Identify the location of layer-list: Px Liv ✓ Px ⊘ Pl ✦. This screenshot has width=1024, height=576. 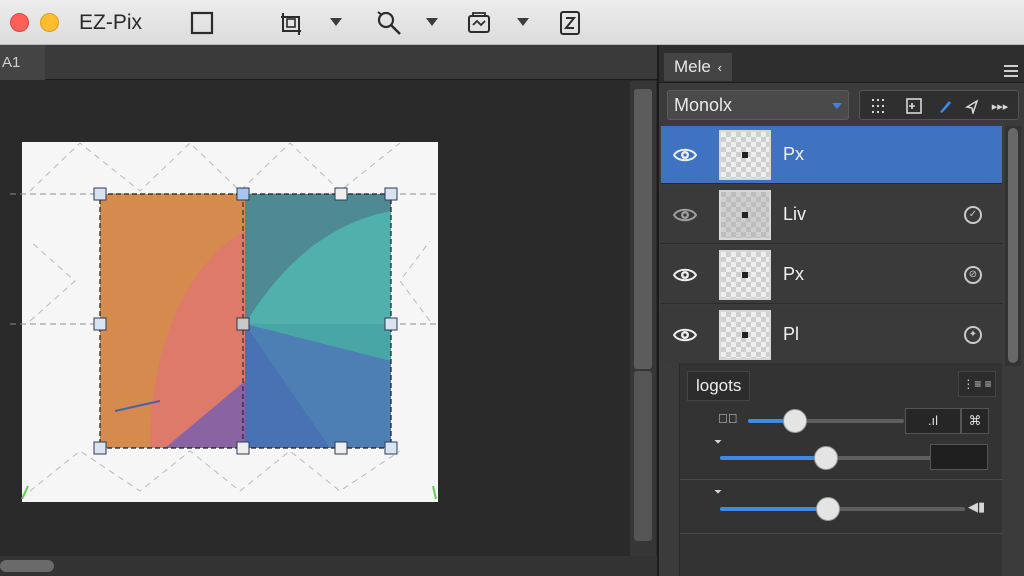
(831, 246).